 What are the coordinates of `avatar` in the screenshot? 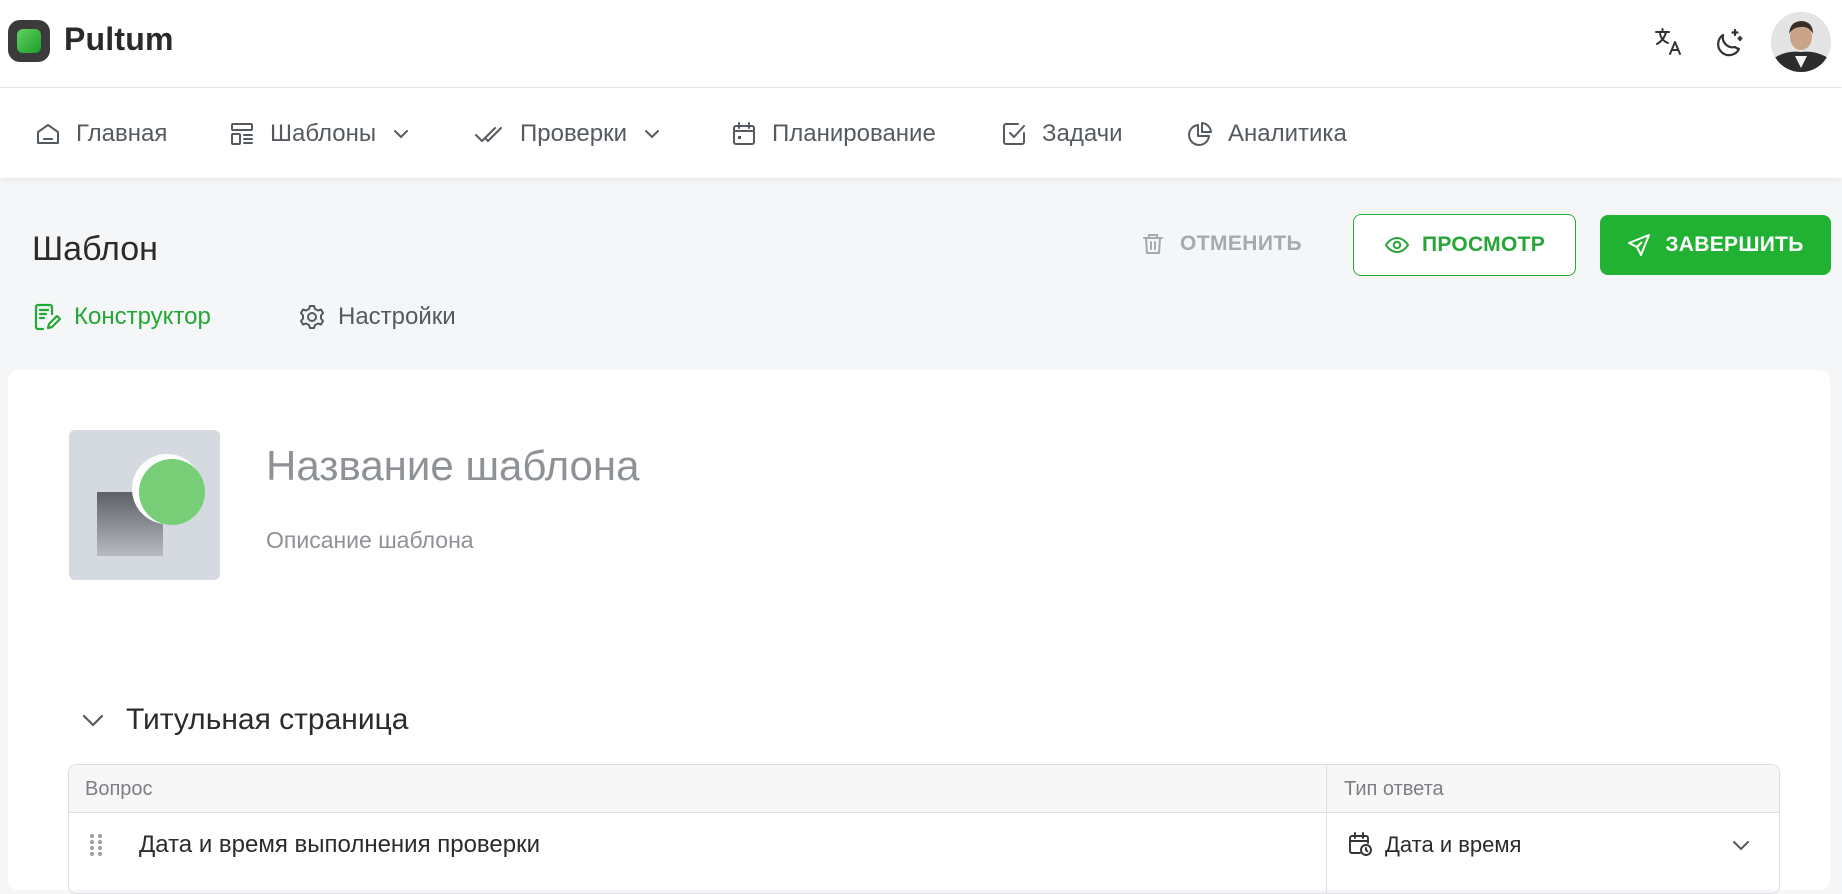 It's located at (1801, 42).